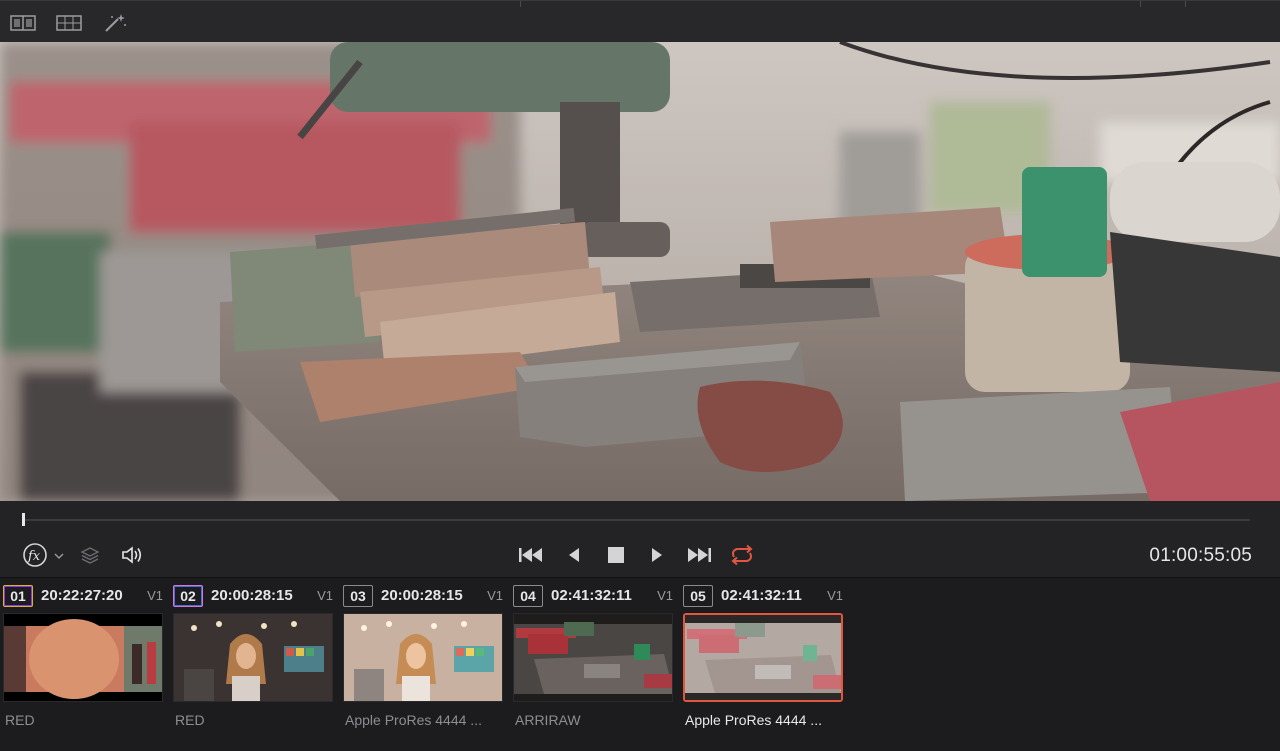  I want to click on compare-view-icon, so click(23, 23).